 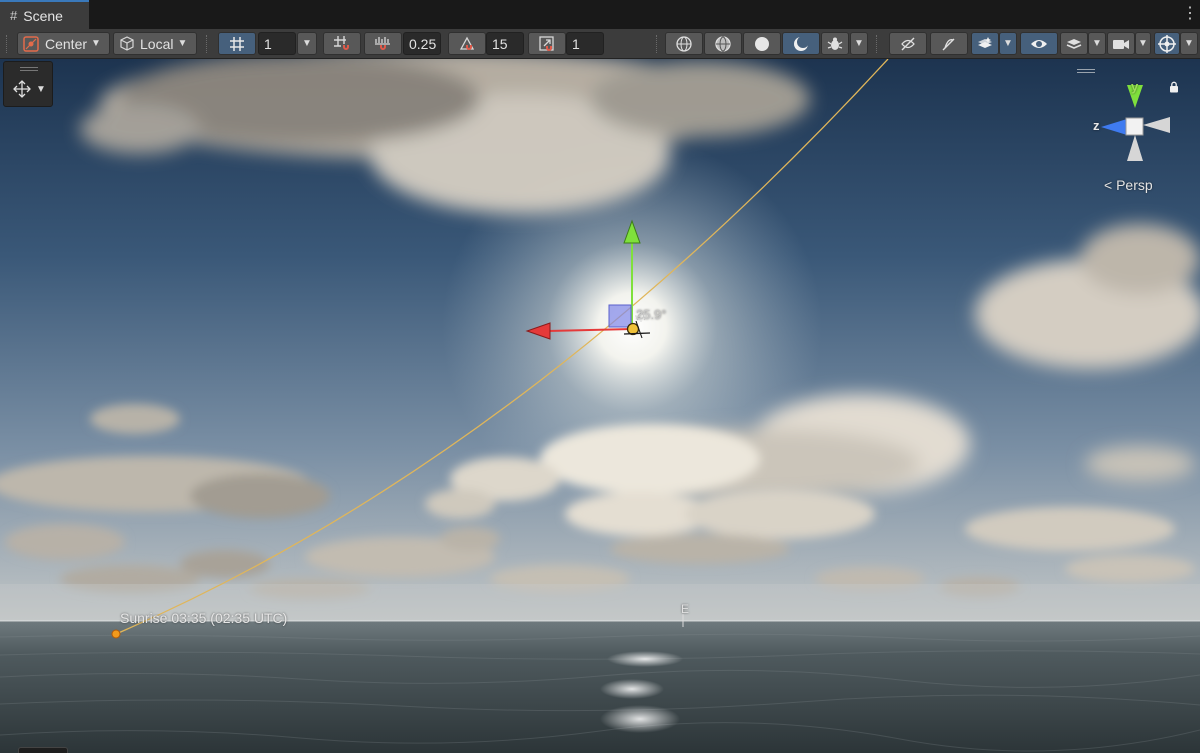 I want to click on scene-effects-button, so click(x=985, y=43).